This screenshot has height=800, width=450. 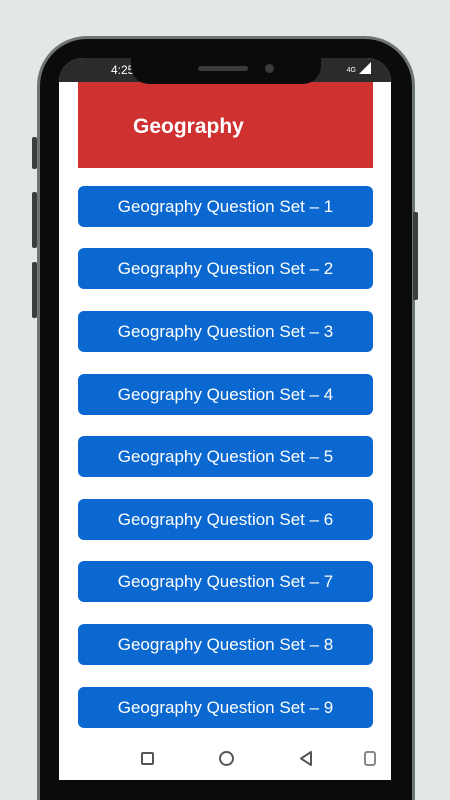 I want to click on home-icon, so click(x=226, y=758).